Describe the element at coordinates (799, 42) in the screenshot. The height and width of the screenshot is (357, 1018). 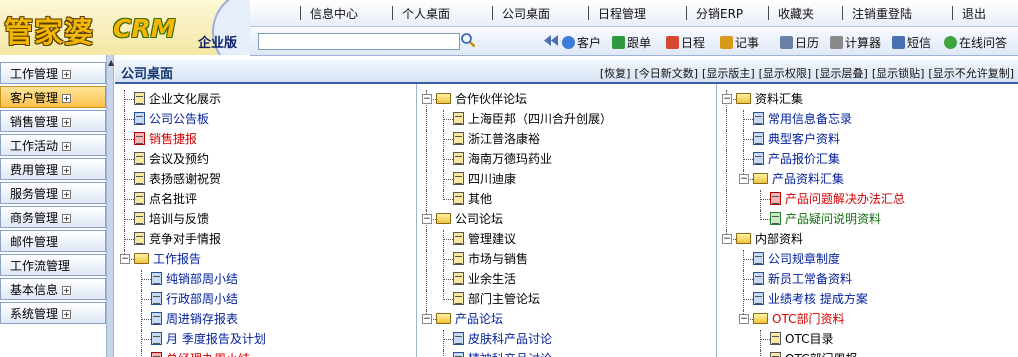
I see `toolbar-button-4: 日历` at that location.